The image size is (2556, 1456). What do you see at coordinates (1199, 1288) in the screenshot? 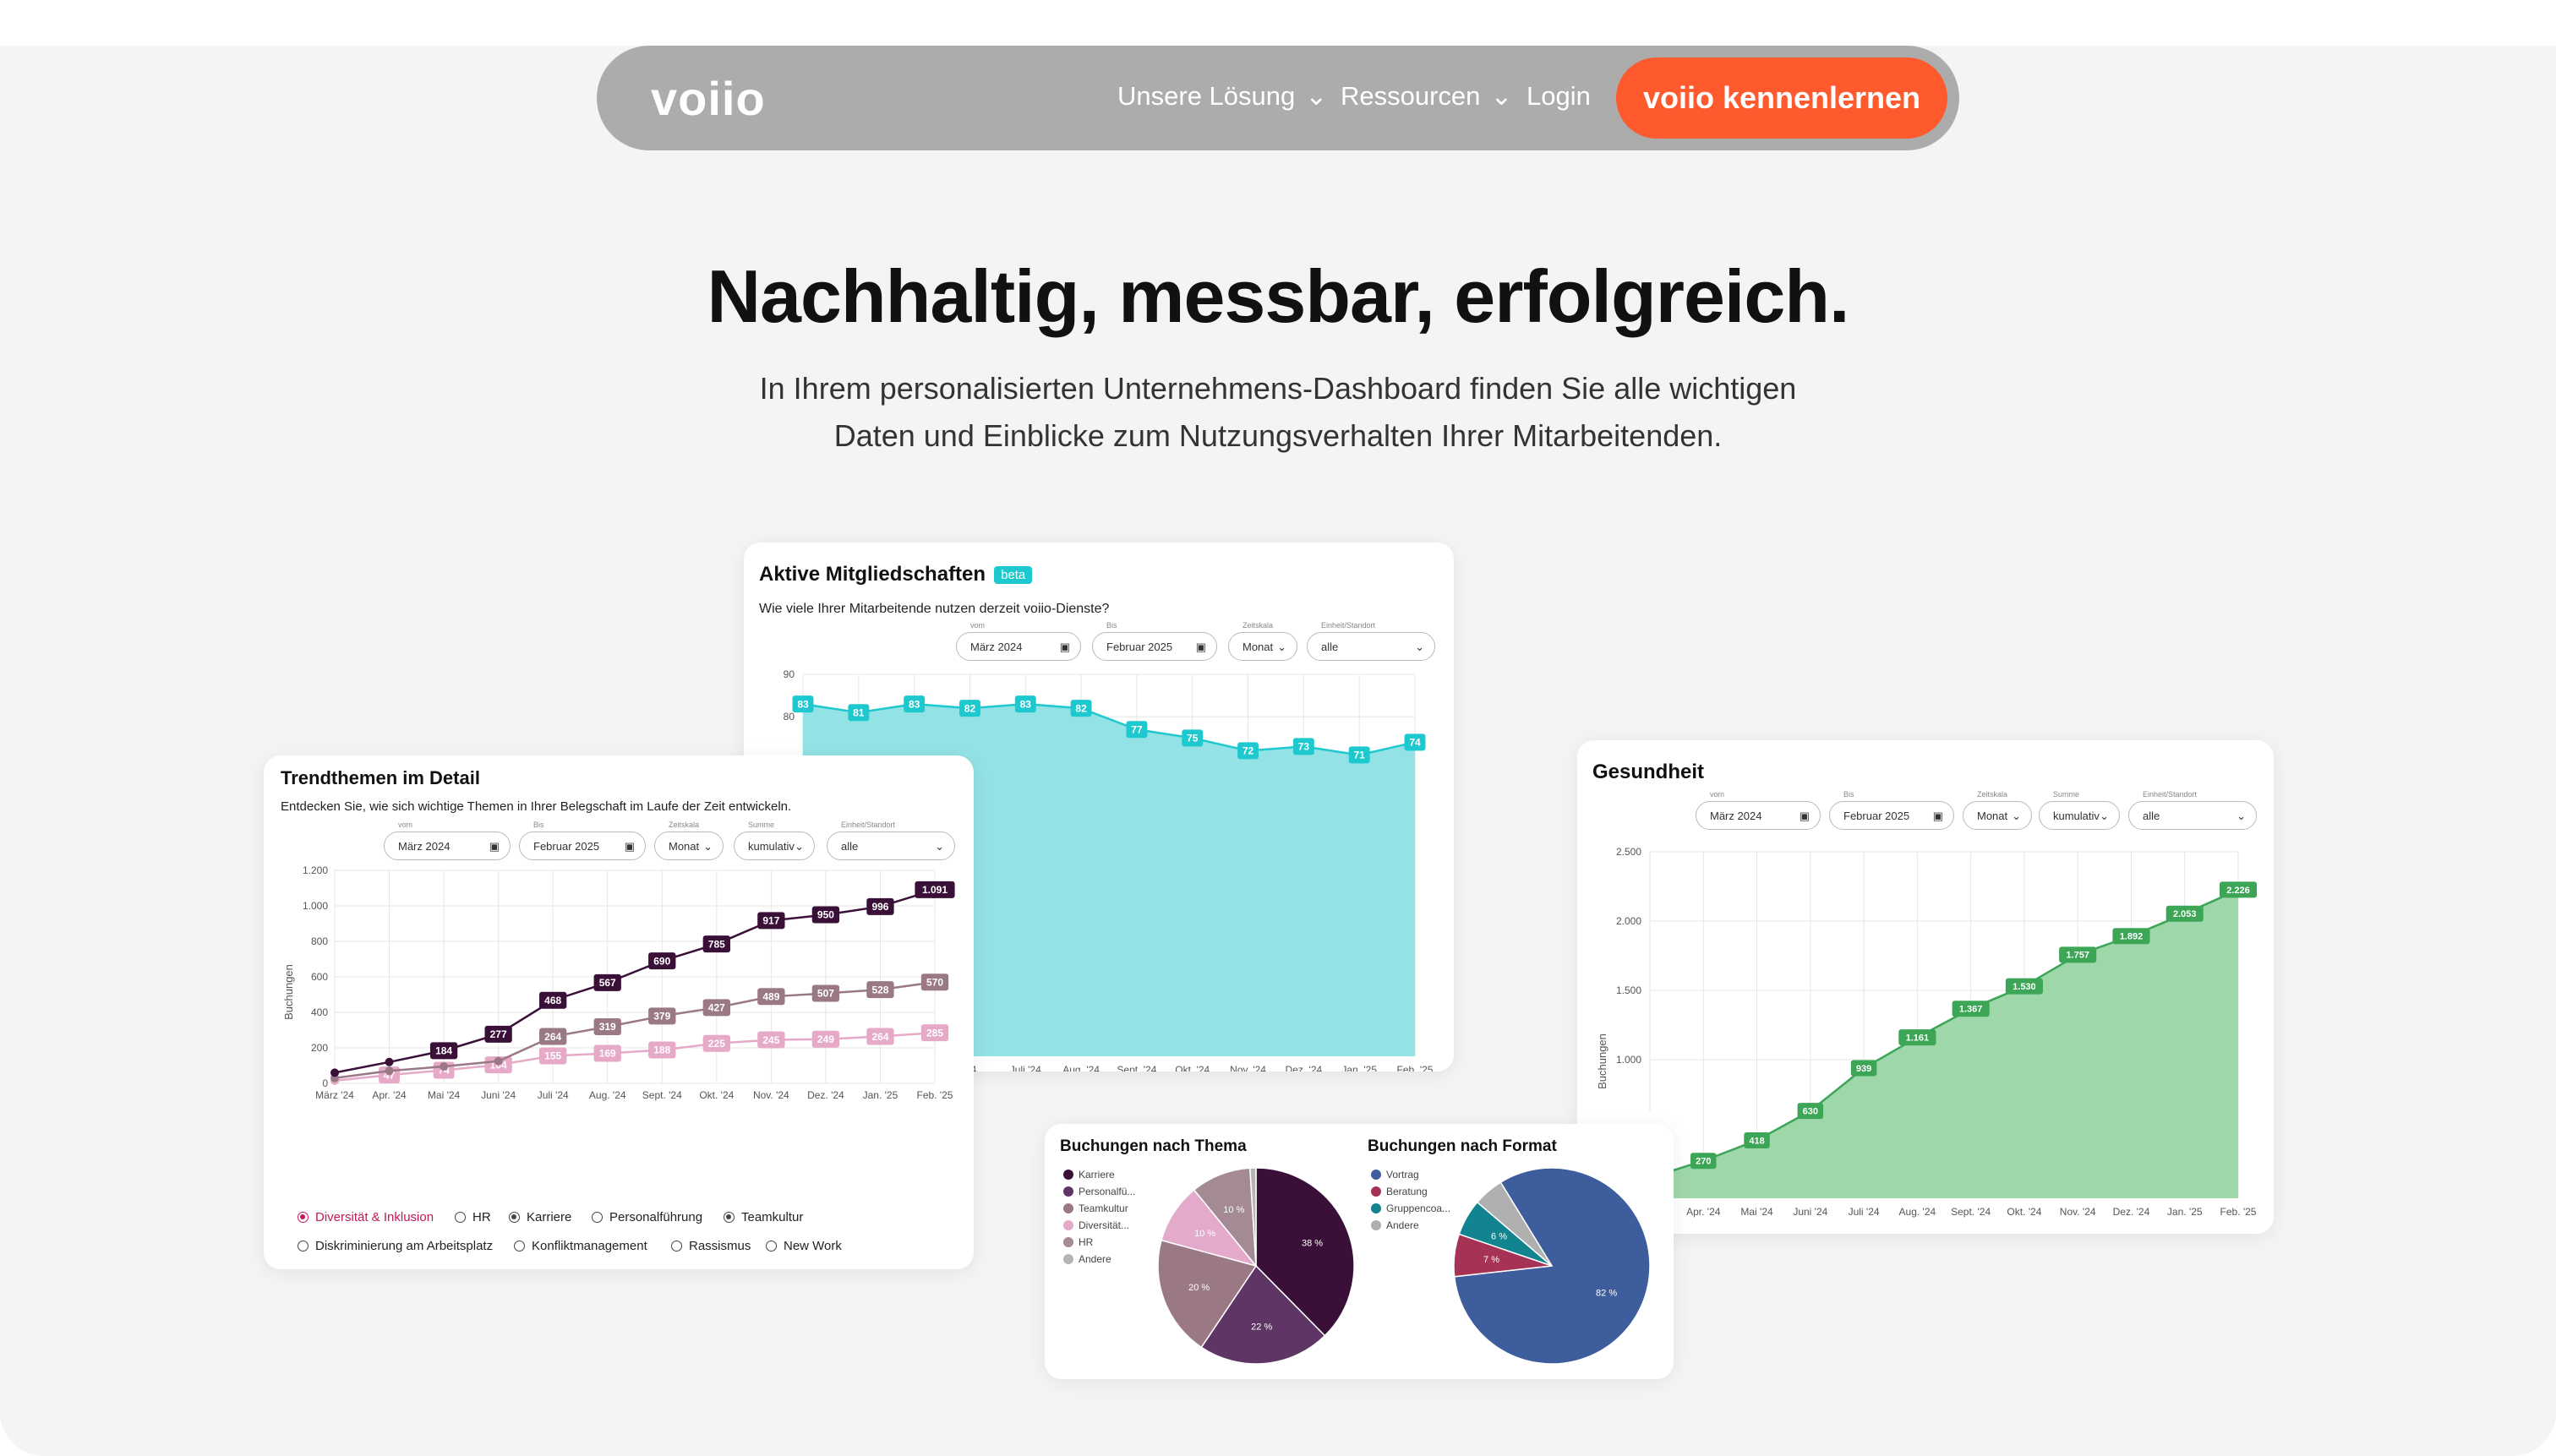
I see `slice-label: 20 %` at bounding box center [1199, 1288].